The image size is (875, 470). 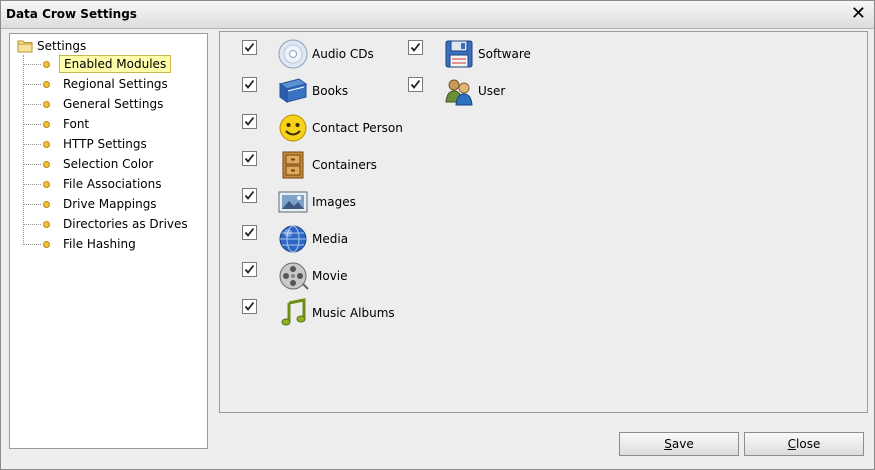 I want to click on tree-item: Directories as Drives, so click(x=107, y=224).